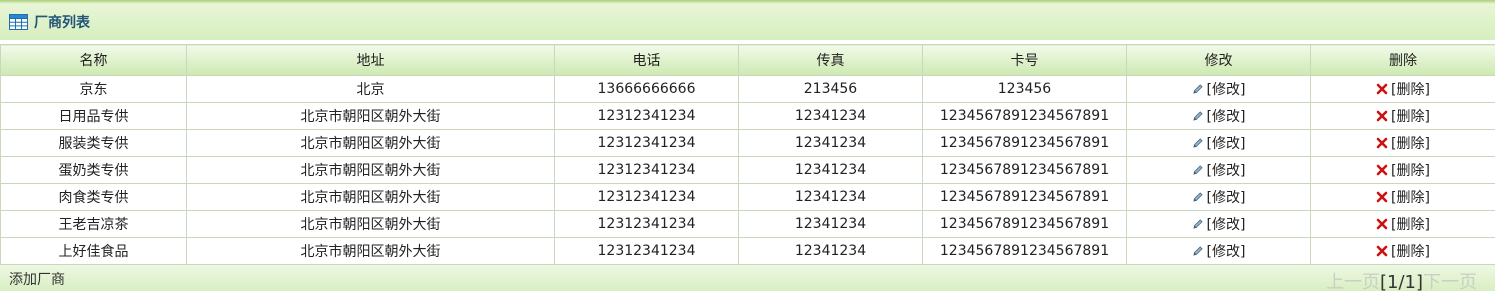 The image size is (1495, 291). What do you see at coordinates (370, 60) in the screenshot?
I see `column-header-address: 地址` at bounding box center [370, 60].